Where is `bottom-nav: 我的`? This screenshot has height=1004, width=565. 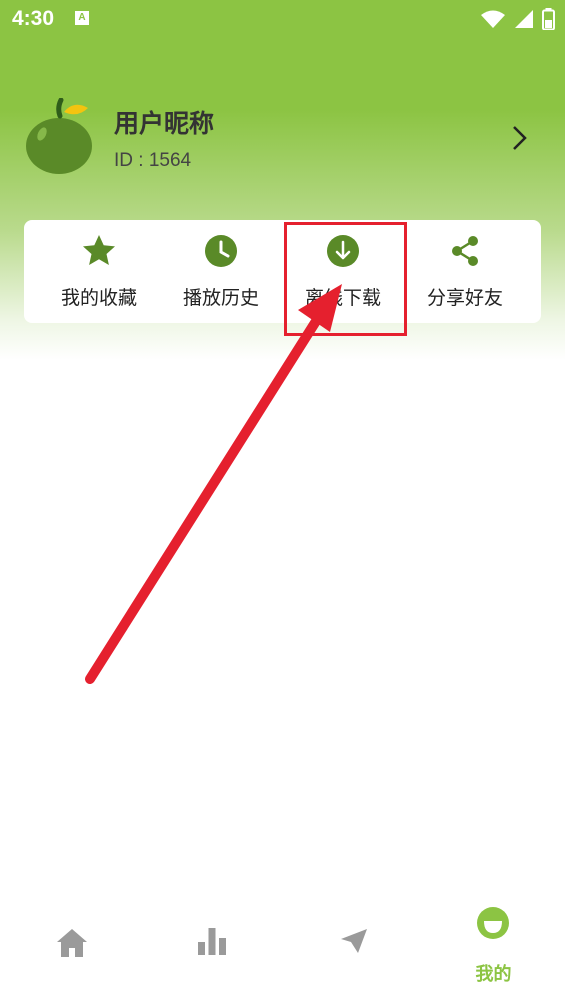 bottom-nav: 我的 is located at coordinates (282, 947).